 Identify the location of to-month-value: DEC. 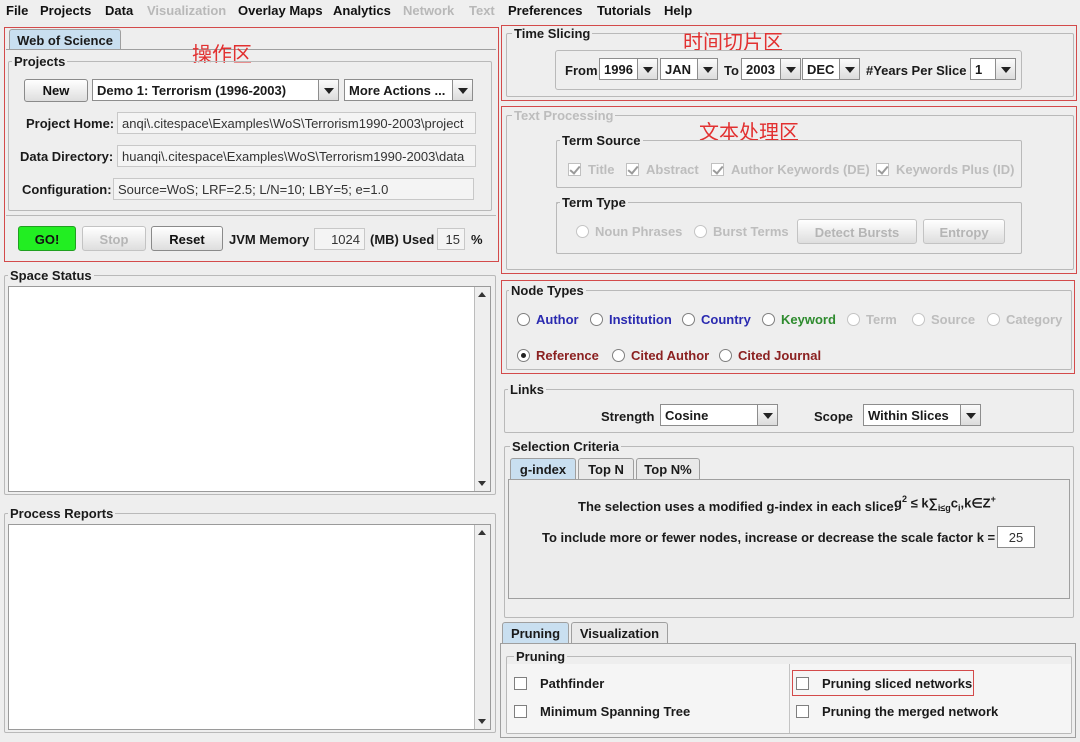
(821, 69).